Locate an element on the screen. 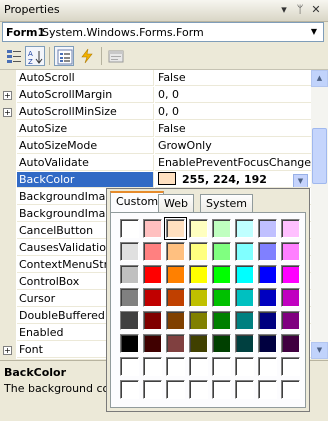 This screenshot has height=421, width=328. property-row: + AutoScrollMinSize 0, 0 is located at coordinates (155, 112).